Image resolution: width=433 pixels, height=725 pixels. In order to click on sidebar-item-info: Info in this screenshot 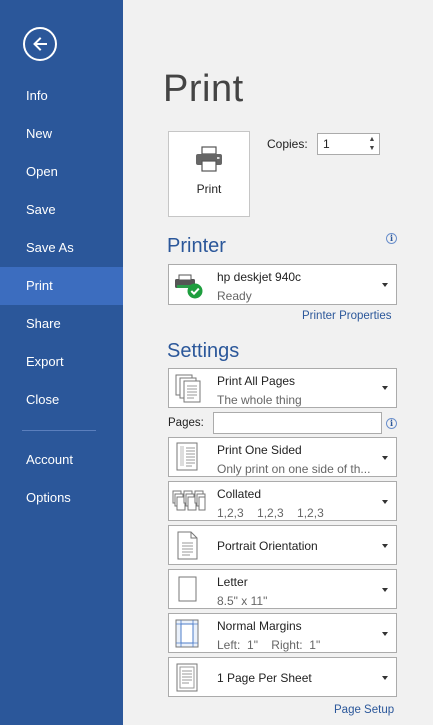, I will do `click(61, 96)`.